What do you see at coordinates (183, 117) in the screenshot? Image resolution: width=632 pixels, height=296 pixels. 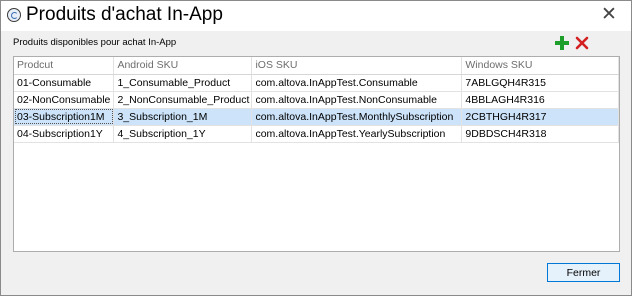 I see `cell-android-sku: 3_Subscription_1M` at bounding box center [183, 117].